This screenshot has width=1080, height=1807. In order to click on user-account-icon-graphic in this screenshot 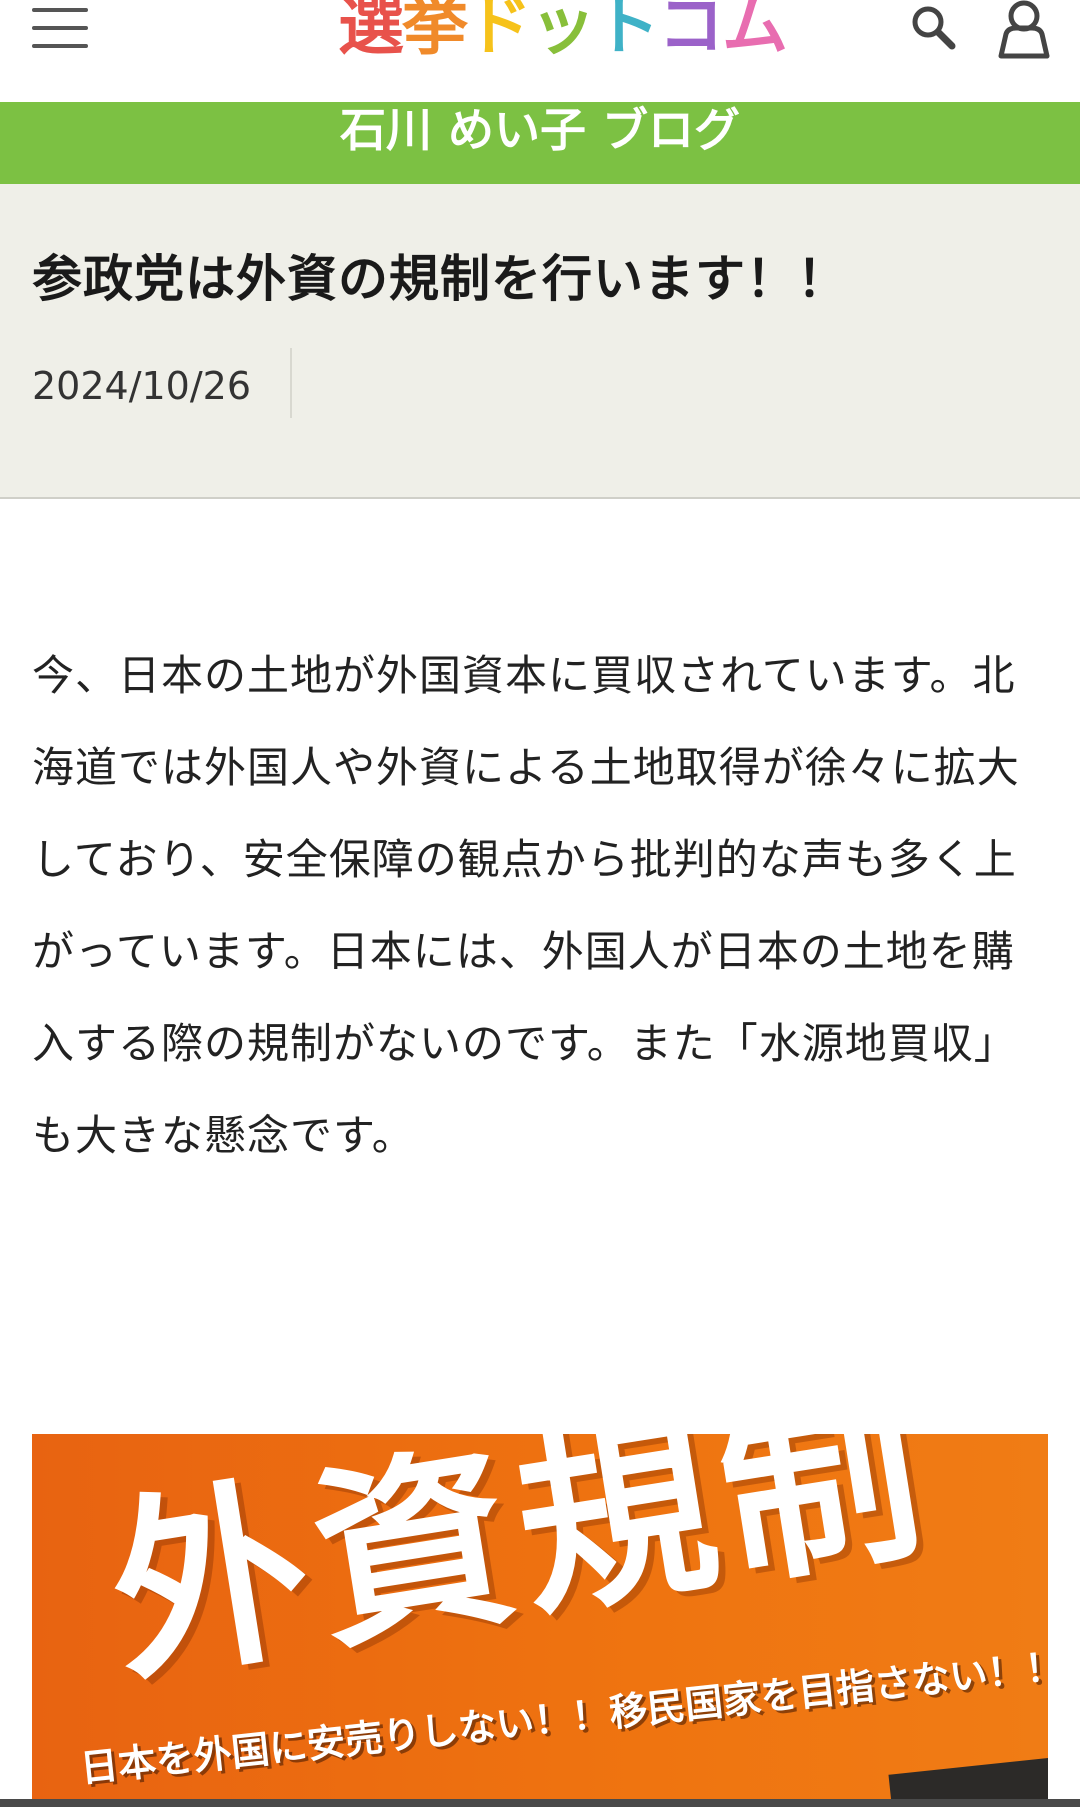, I will do `click(1024, 29)`.